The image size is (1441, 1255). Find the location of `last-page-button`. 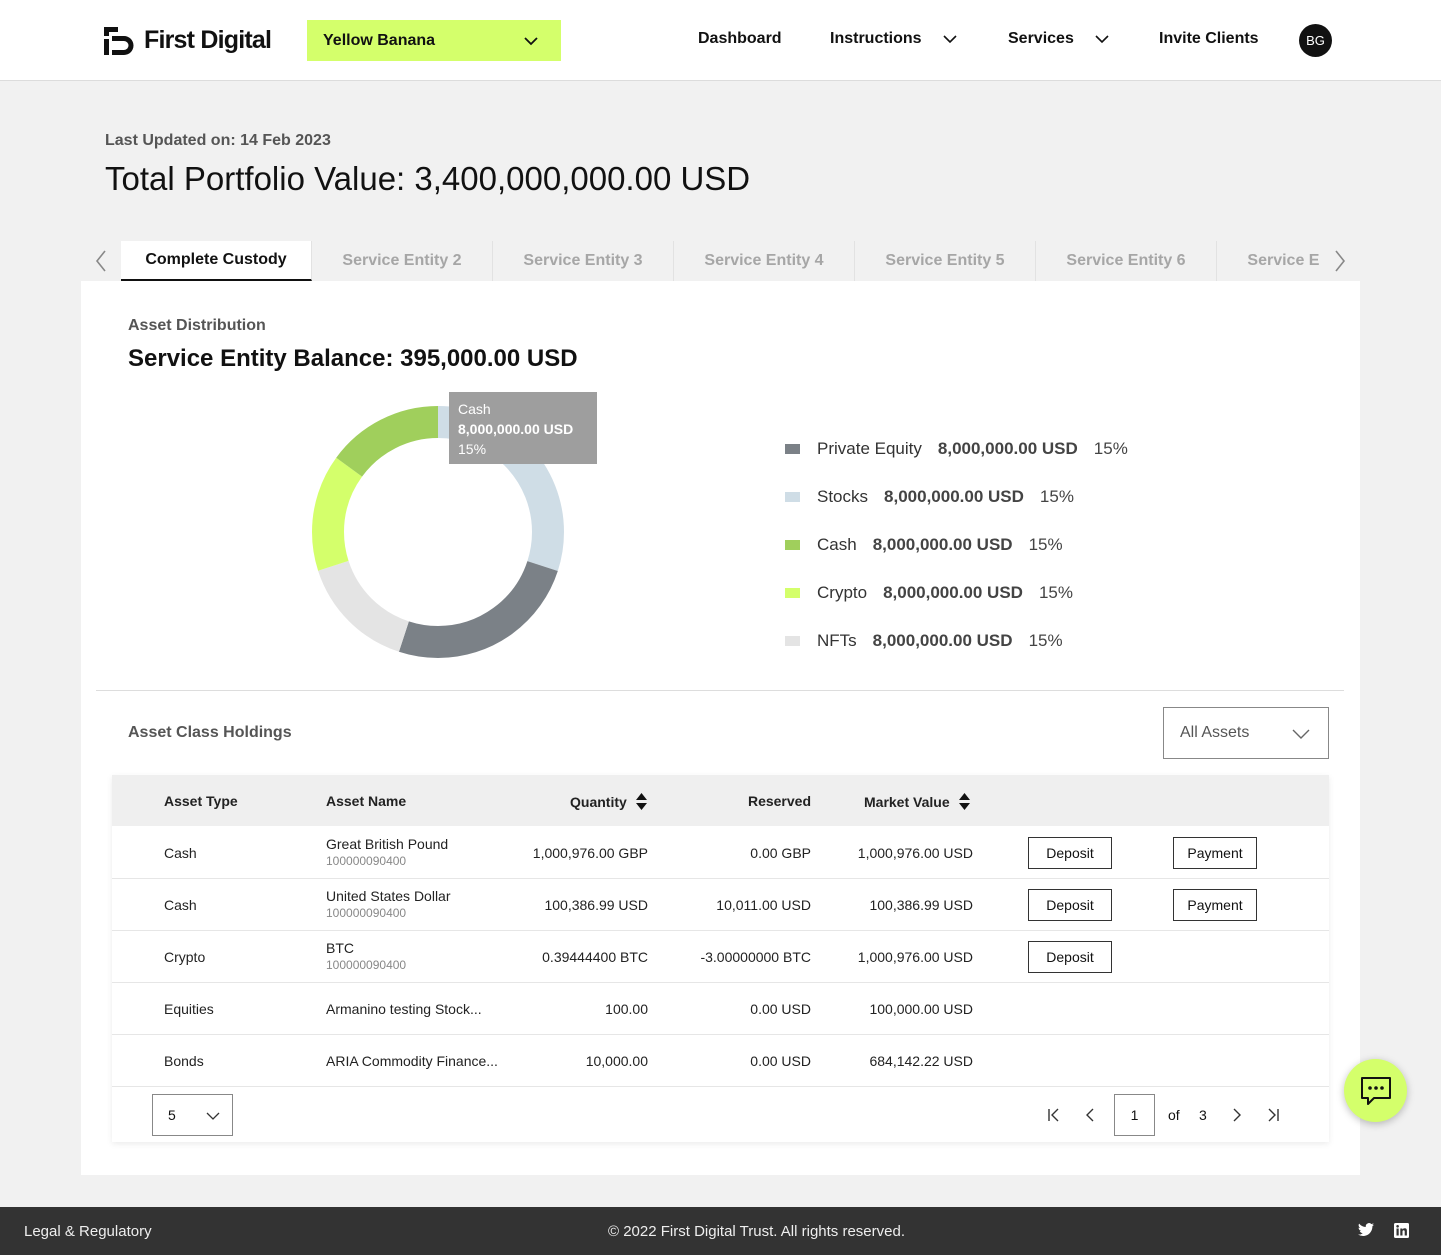

last-page-button is located at coordinates (1273, 1115).